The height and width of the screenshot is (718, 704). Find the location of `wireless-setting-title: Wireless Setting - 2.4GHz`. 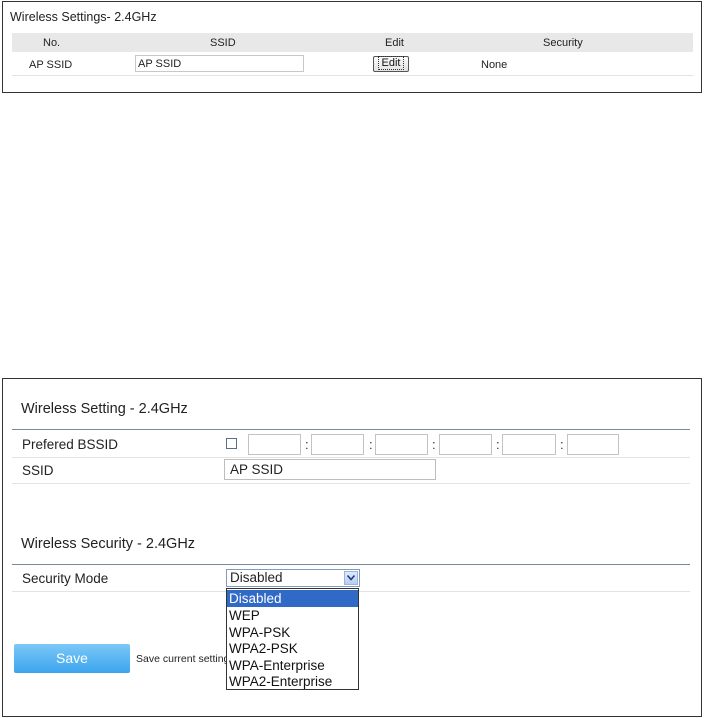

wireless-setting-title: Wireless Setting - 2.4GHz is located at coordinates (104, 409).